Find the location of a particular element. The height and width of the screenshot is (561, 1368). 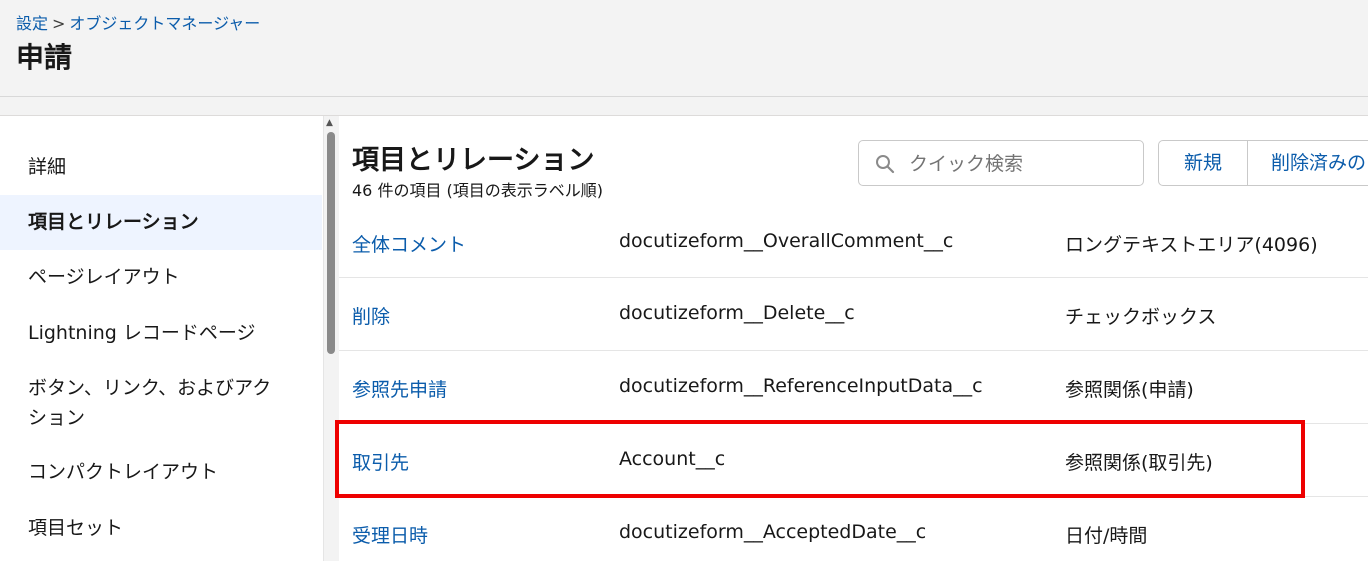

field-label-link: 全体コメント is located at coordinates (409, 243).